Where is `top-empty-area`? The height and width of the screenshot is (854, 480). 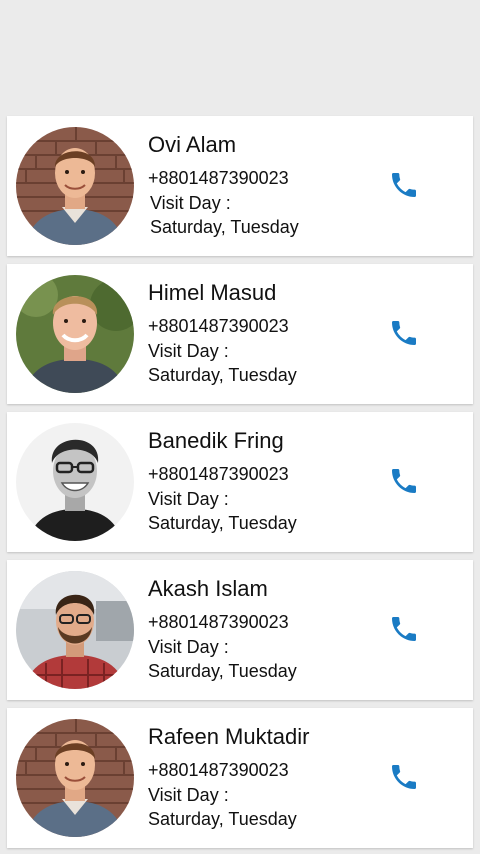
top-empty-area is located at coordinates (240, 58).